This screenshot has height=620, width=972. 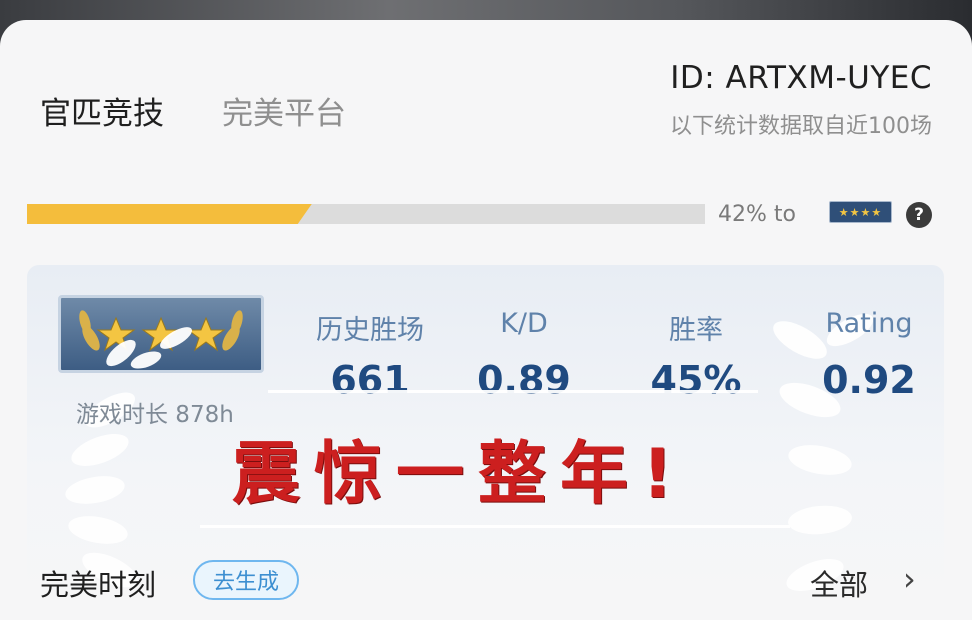 What do you see at coordinates (860, 212) in the screenshot?
I see `next-rank-badge: ★★★★` at bounding box center [860, 212].